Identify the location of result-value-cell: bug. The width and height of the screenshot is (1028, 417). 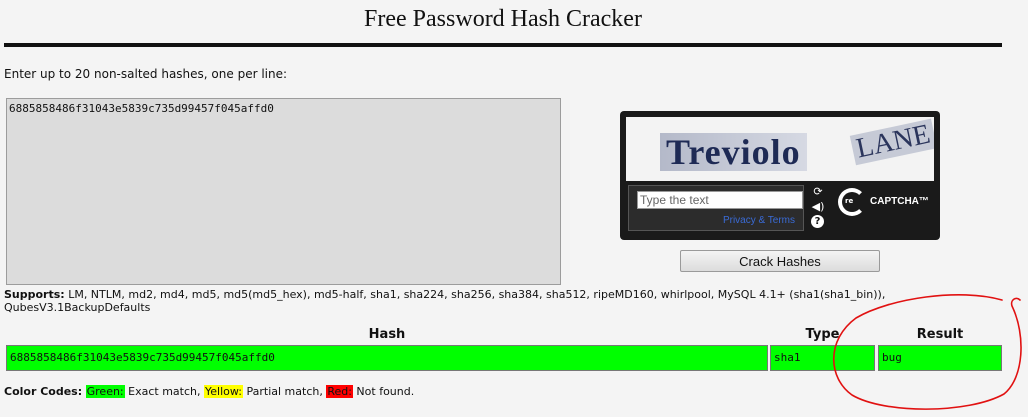
(940, 358).